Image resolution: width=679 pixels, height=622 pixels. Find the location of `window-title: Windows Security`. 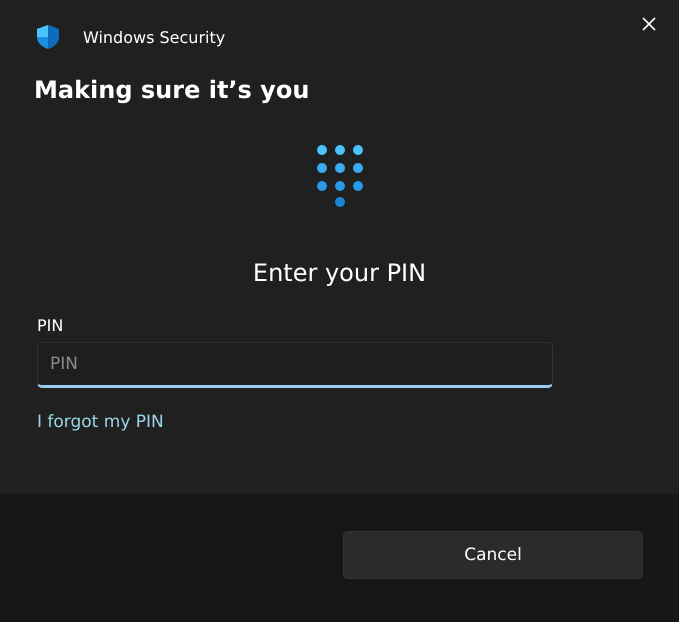

window-title: Windows Security is located at coordinates (154, 37).